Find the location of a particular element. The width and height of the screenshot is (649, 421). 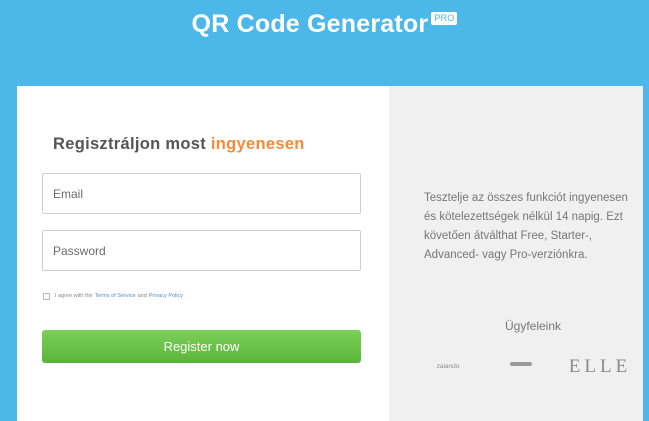

password-field is located at coordinates (201, 250).